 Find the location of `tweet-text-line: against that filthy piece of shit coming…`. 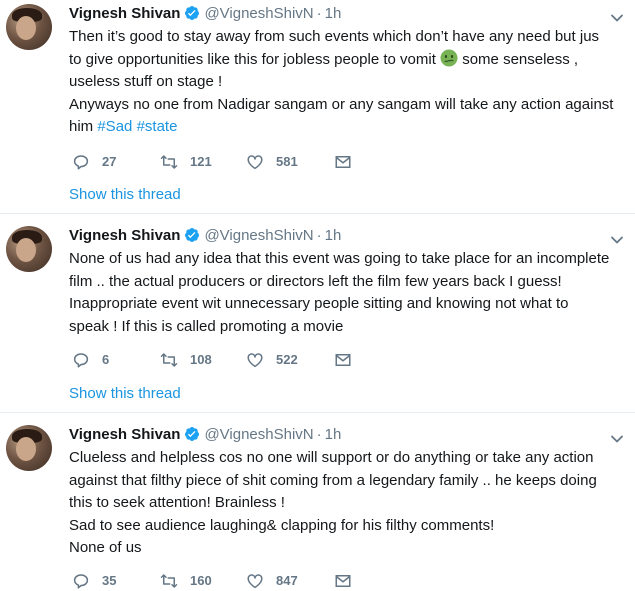

tweet-text-line: against that filthy piece of shit coming… is located at coordinates (333, 480).